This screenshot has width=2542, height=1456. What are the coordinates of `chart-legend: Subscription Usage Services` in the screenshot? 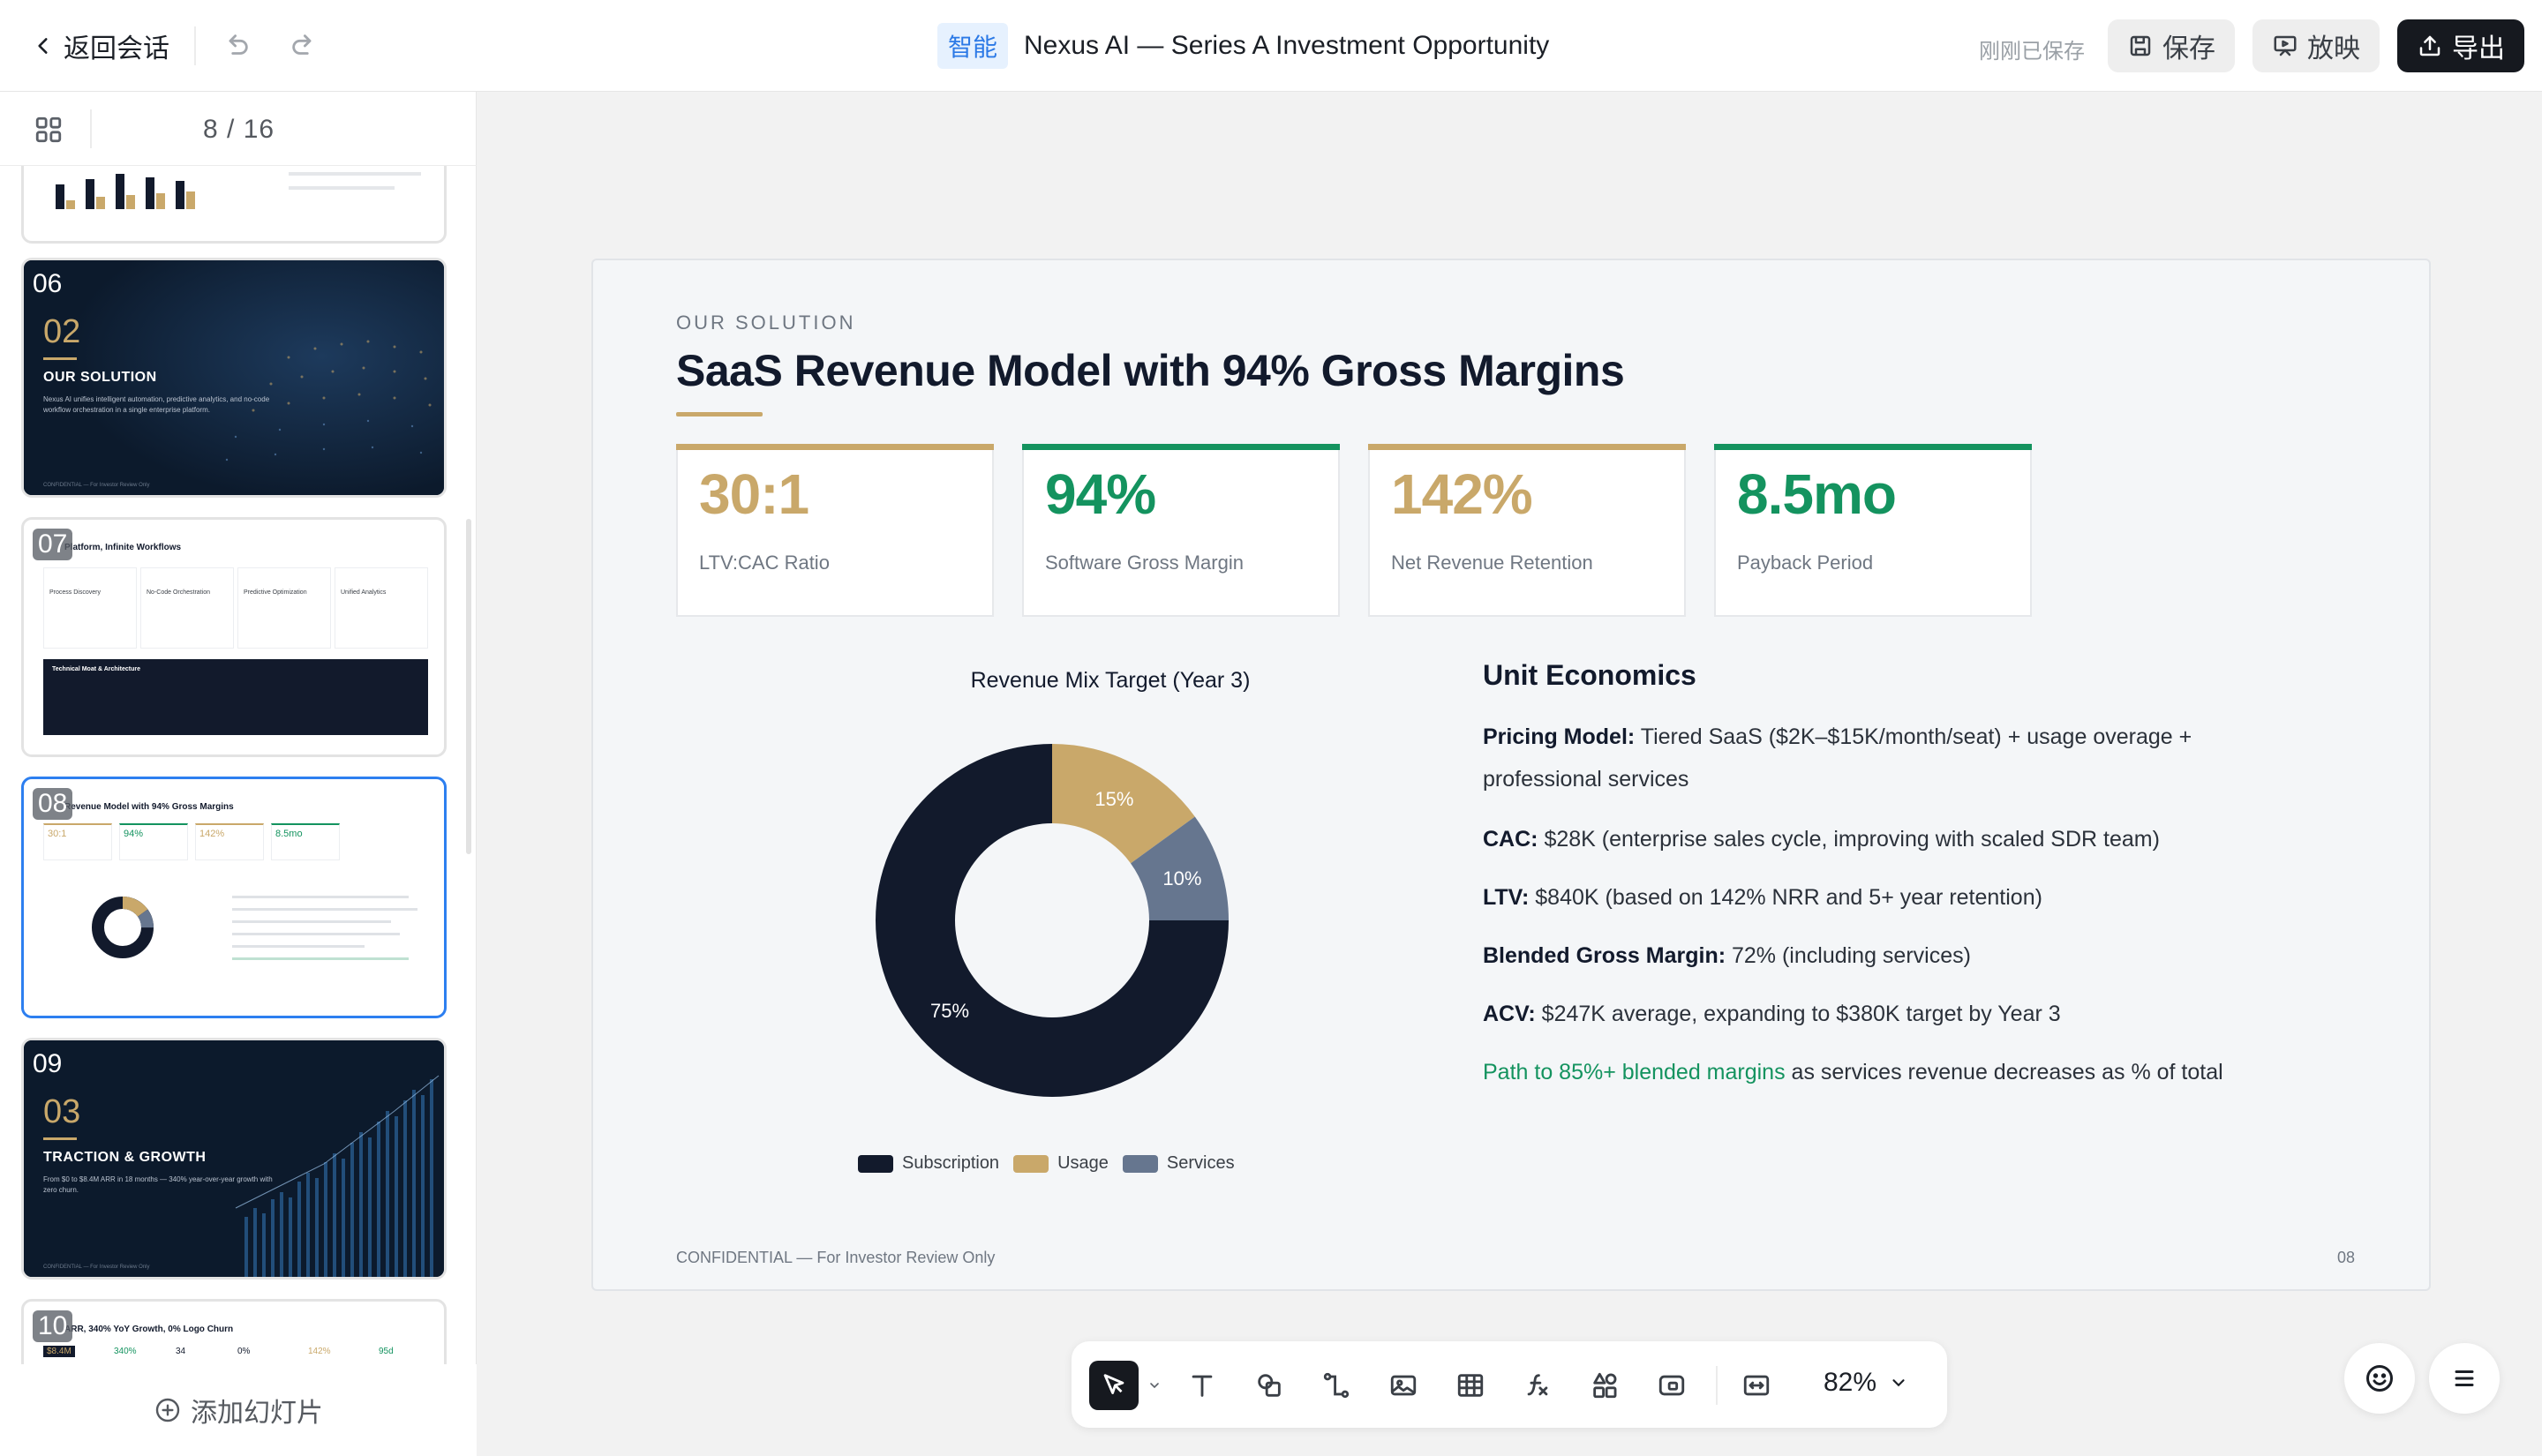 It's located at (1046, 1163).